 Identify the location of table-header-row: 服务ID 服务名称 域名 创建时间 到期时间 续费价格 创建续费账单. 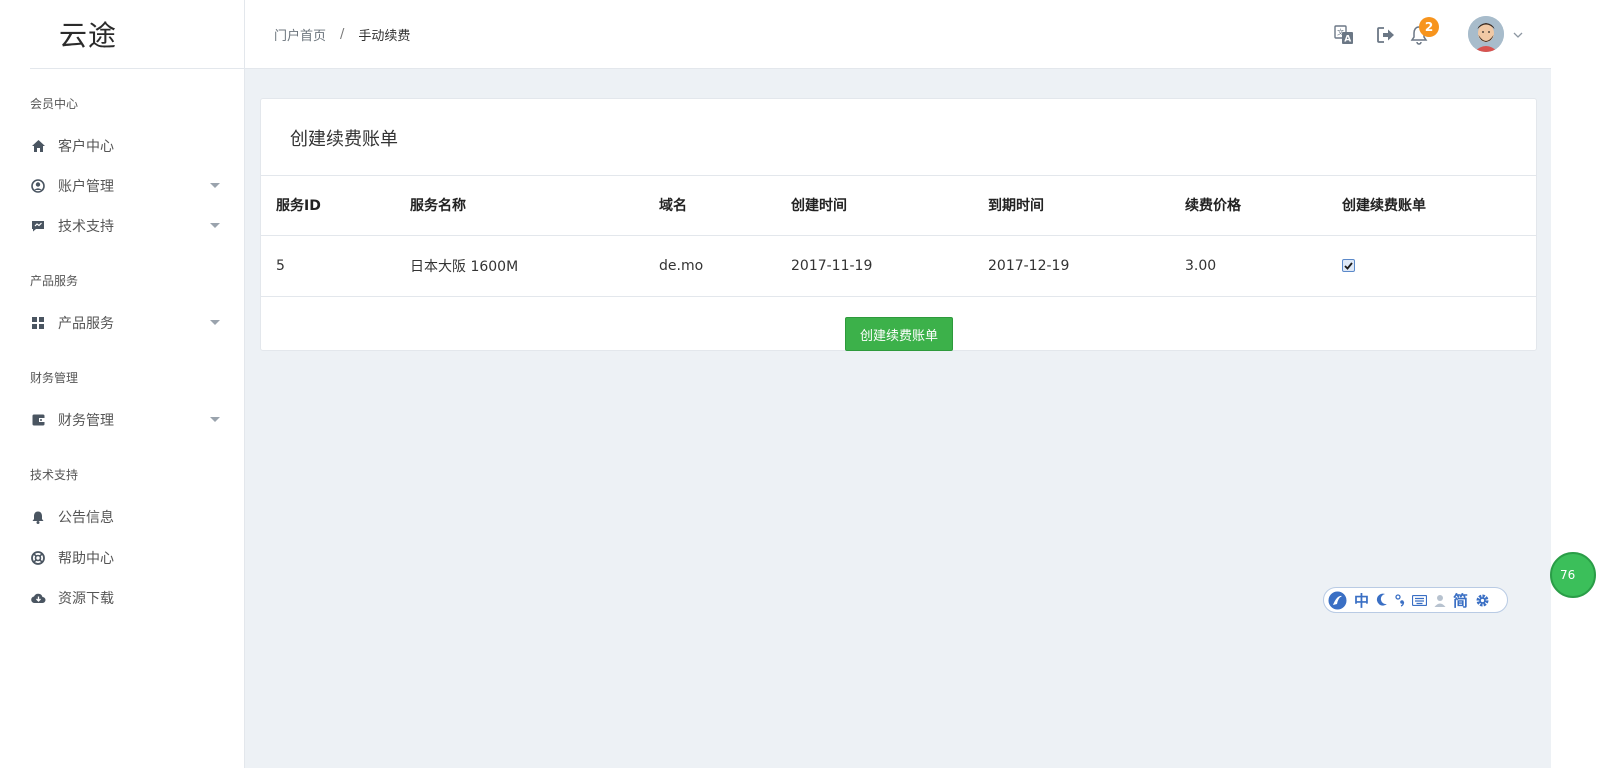
(898, 206).